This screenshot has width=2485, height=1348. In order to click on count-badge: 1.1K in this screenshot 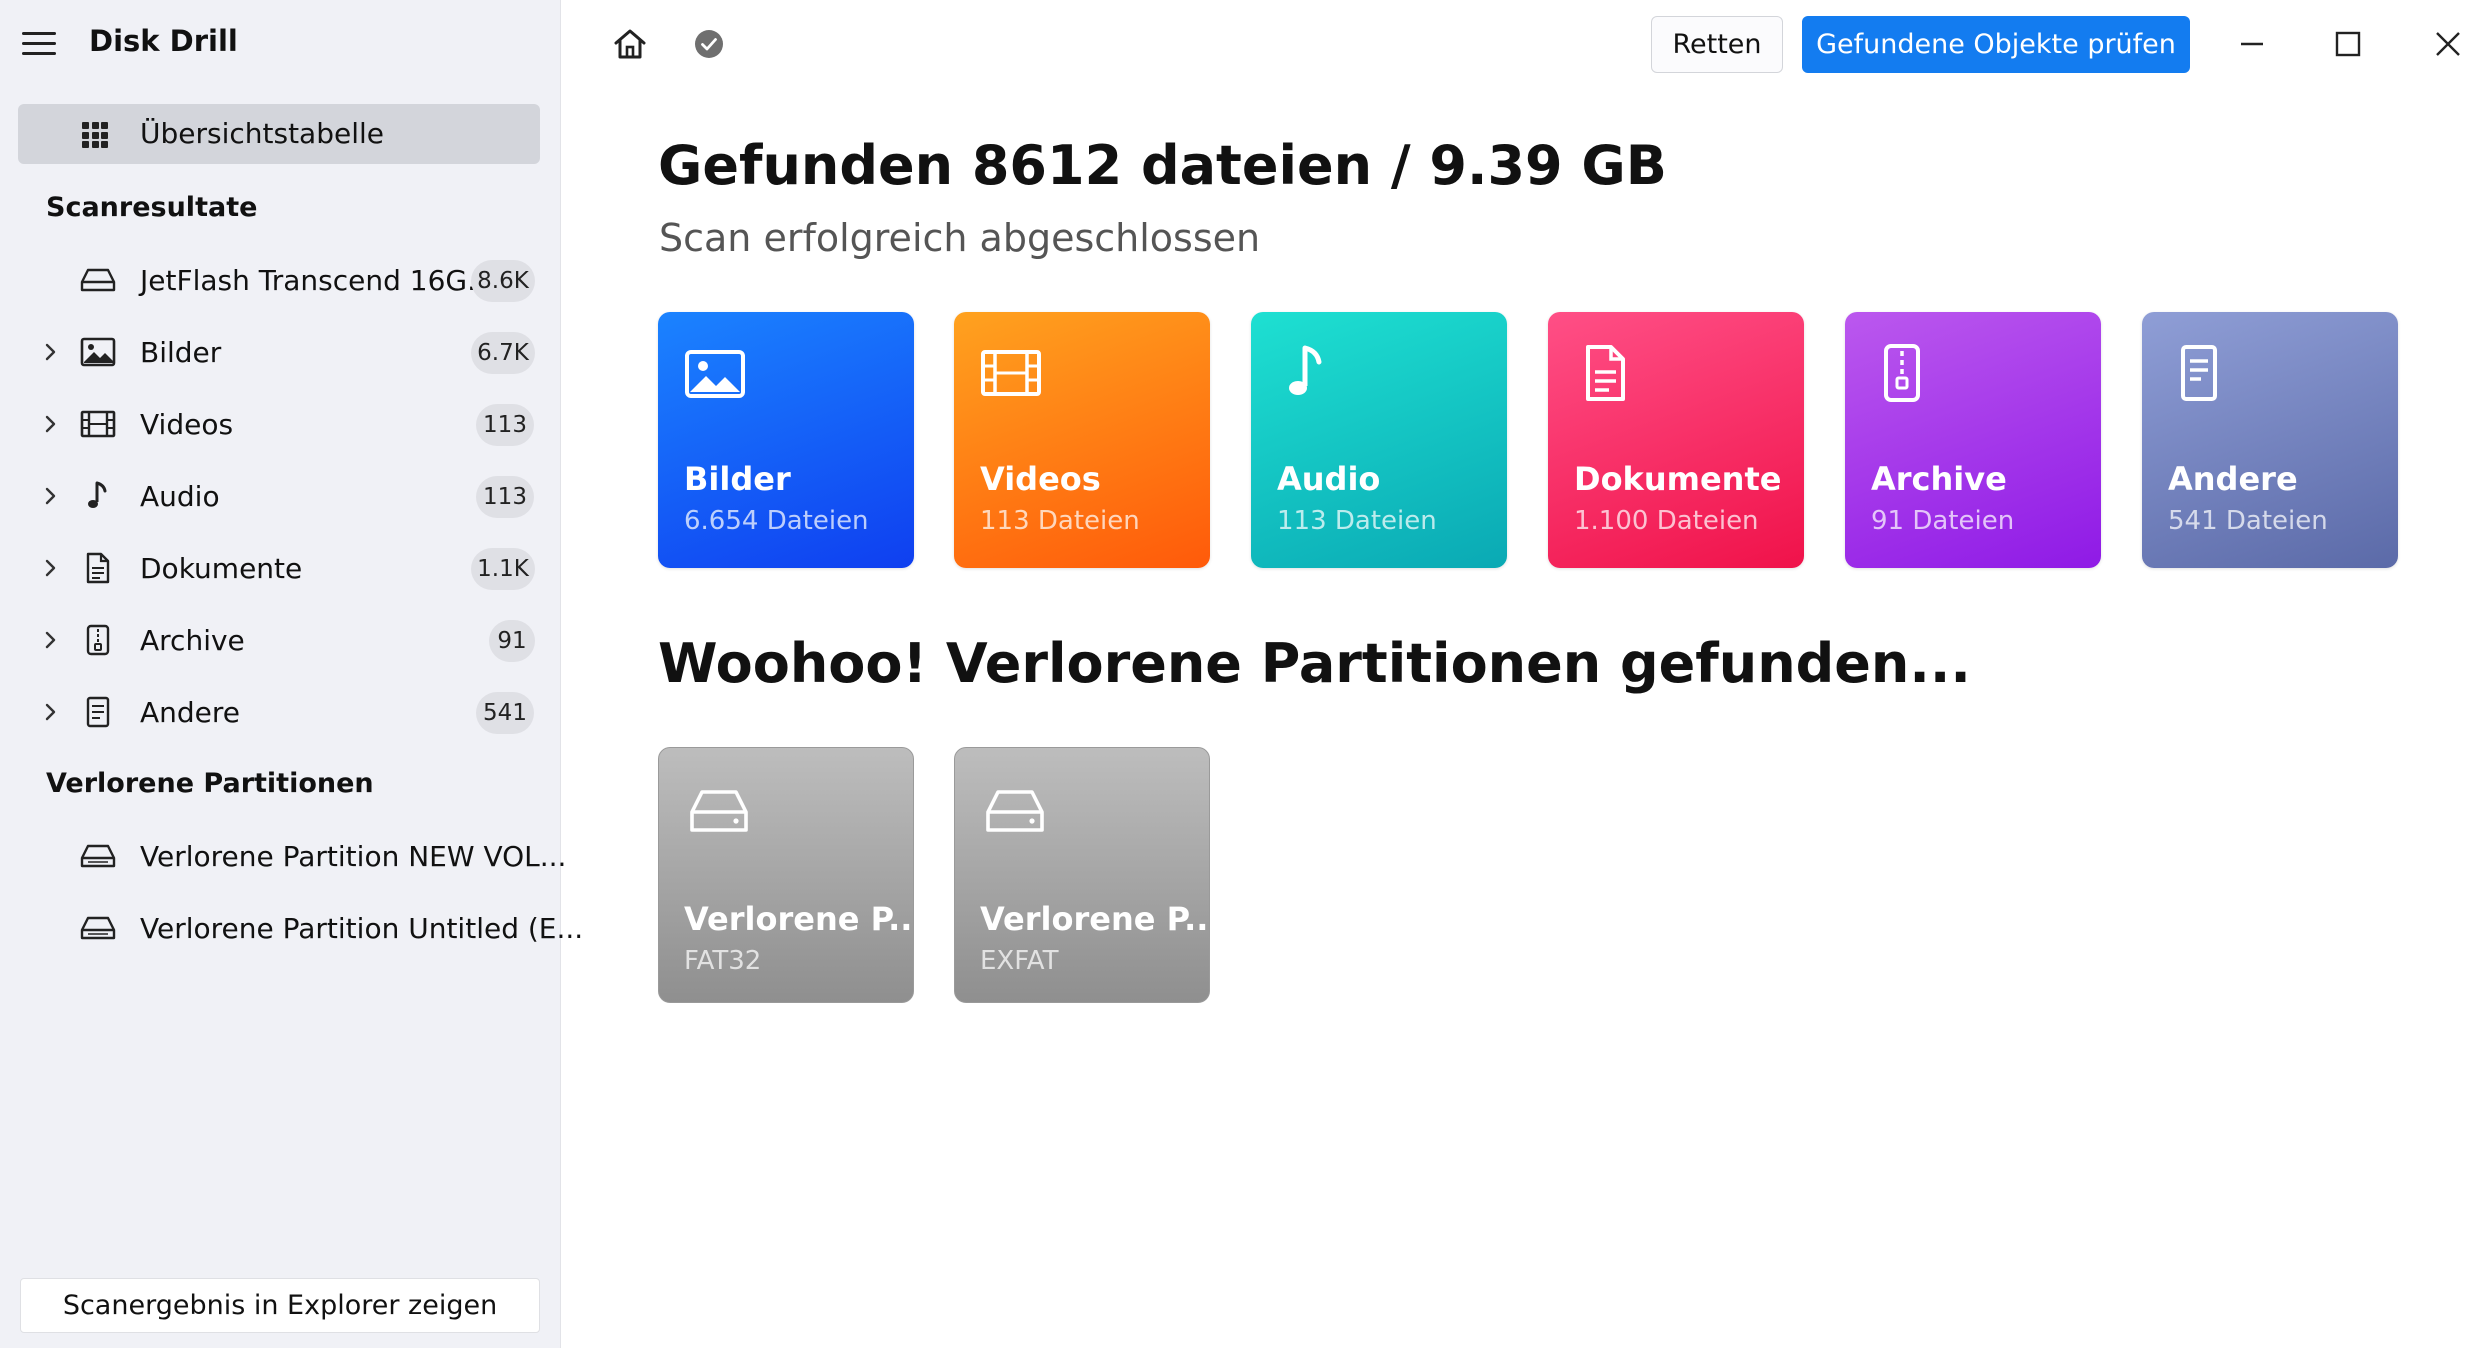, I will do `click(503, 569)`.